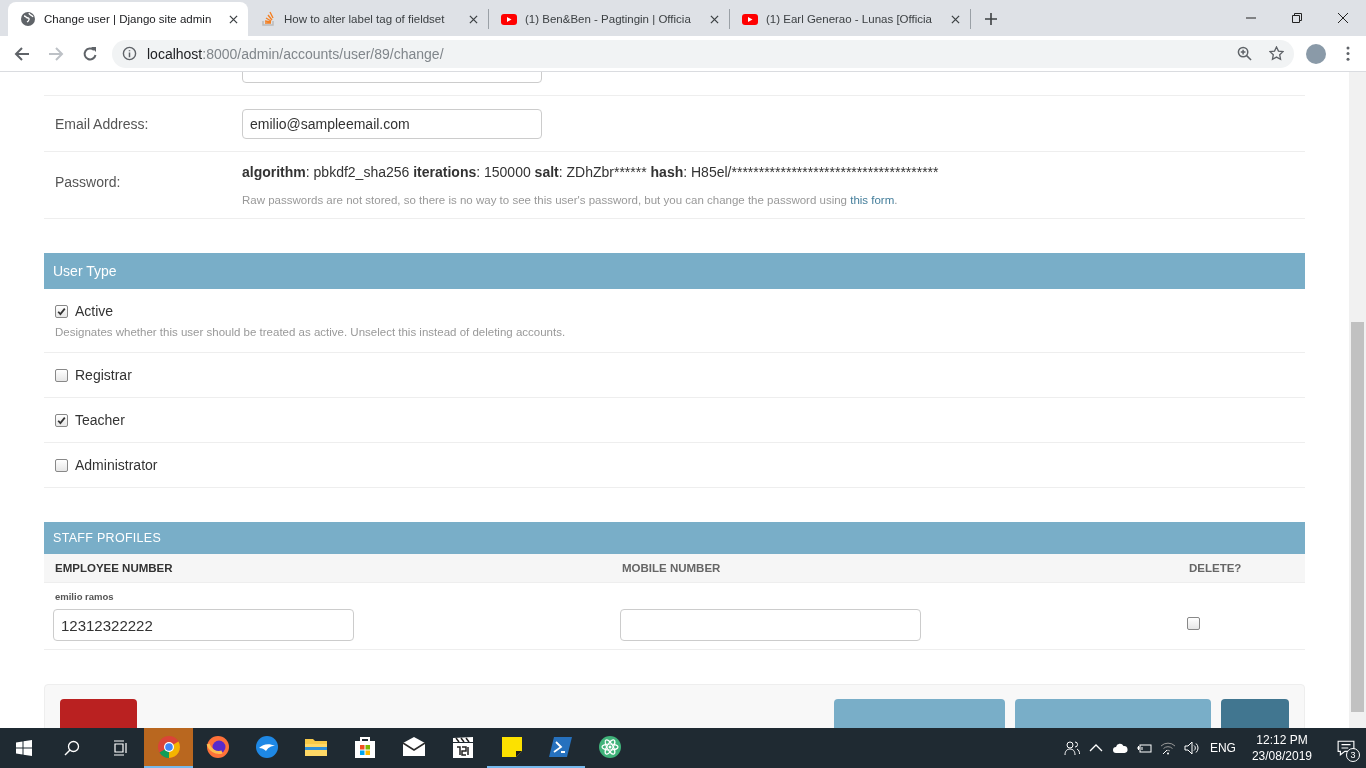 The width and height of the screenshot is (1366, 768). I want to click on tab-title: How to alter label tag of fieldset, so click(365, 19).